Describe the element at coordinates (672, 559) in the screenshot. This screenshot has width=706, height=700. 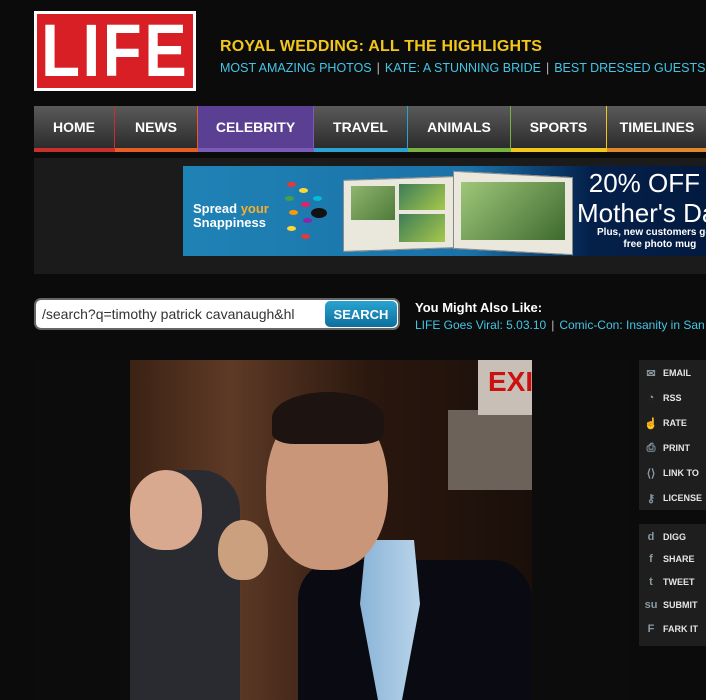
I see `share-link: f SHARE` at that location.